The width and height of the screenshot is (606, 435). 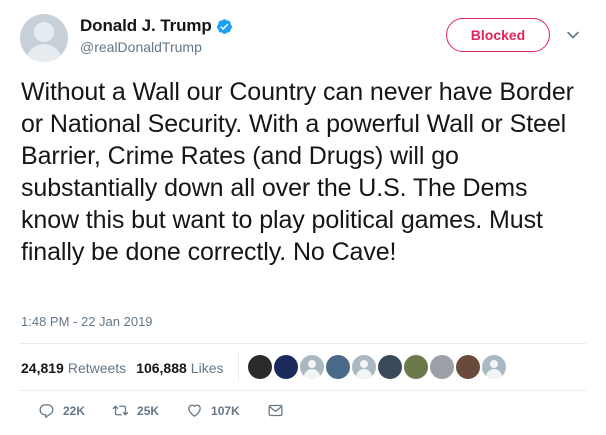 I want to click on like-action: 107K, so click(x=213, y=410).